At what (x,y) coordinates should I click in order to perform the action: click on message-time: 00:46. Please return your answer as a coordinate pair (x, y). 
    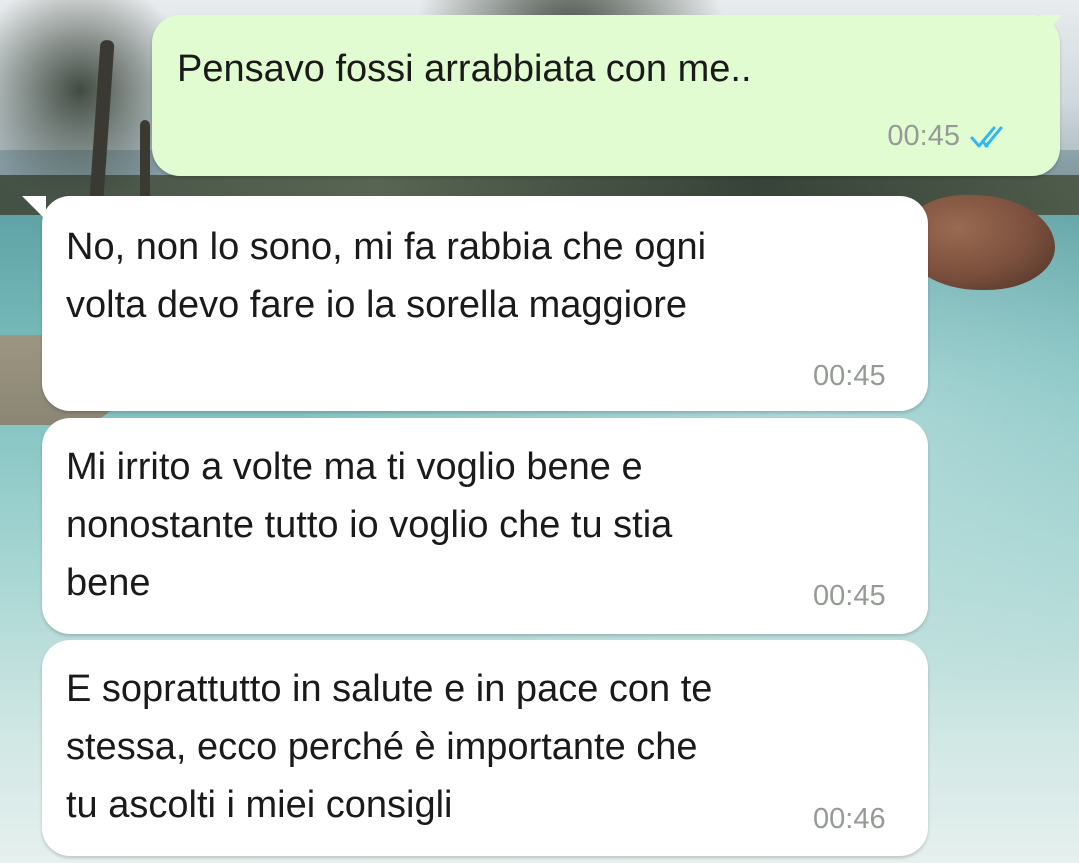
    Looking at the image, I should click on (849, 819).